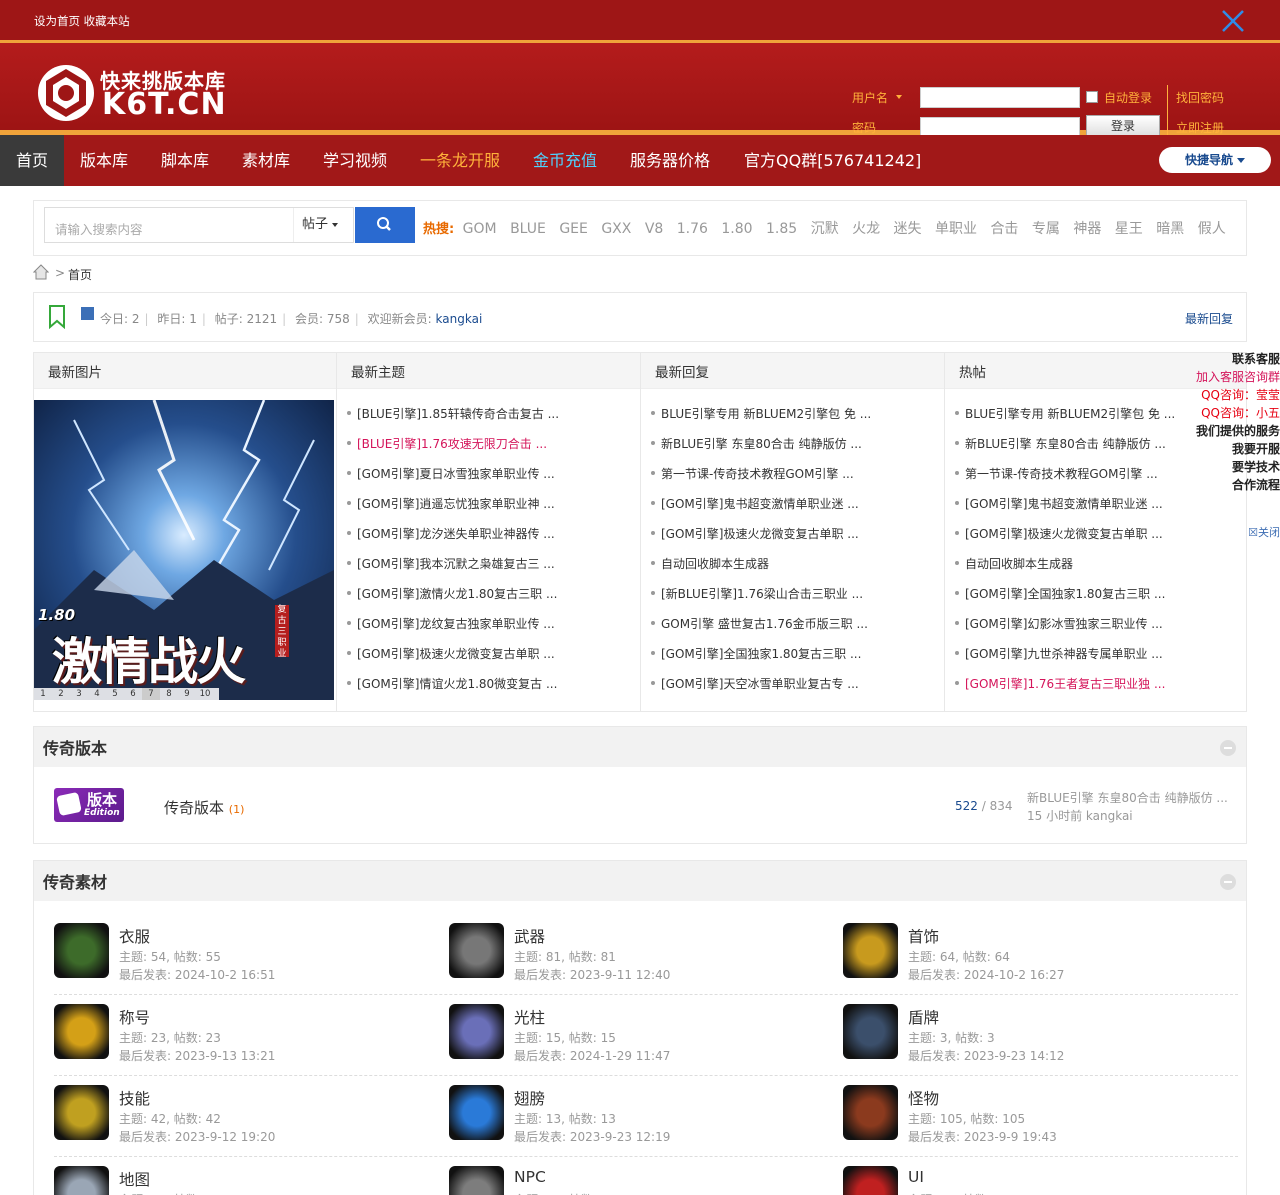  Describe the element at coordinates (923, 1098) in the screenshot. I see `forum-item-name: 怪物` at that location.